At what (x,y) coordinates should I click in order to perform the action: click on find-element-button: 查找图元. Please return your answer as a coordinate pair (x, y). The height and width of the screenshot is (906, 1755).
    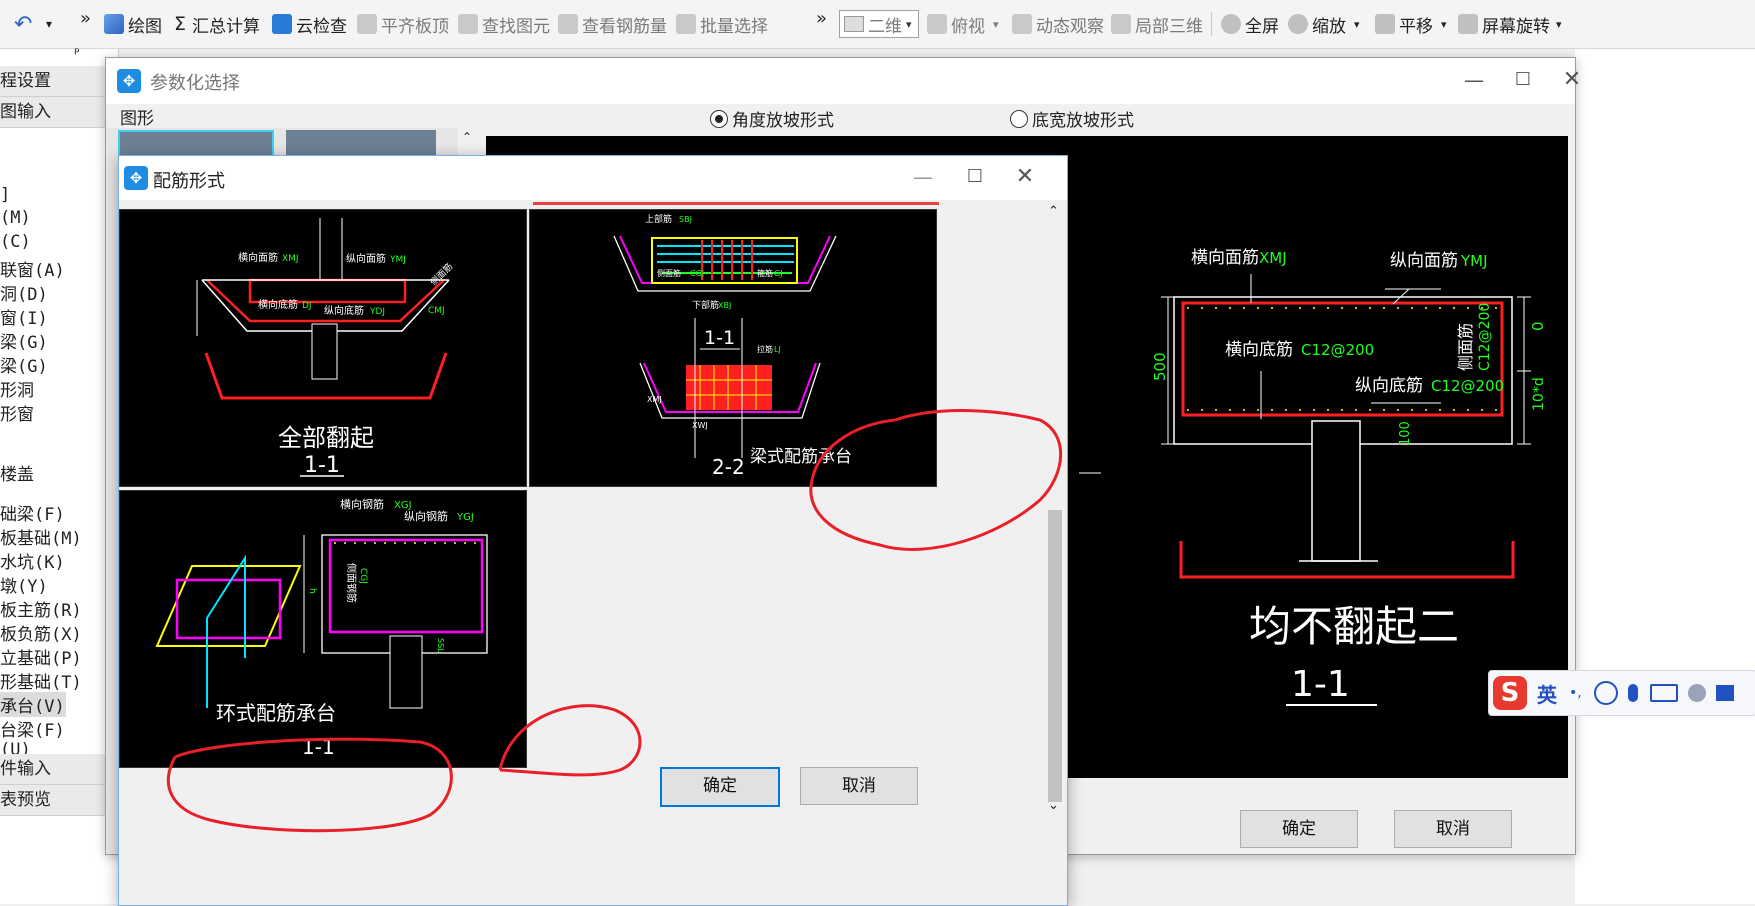
    Looking at the image, I should click on (504, 24).